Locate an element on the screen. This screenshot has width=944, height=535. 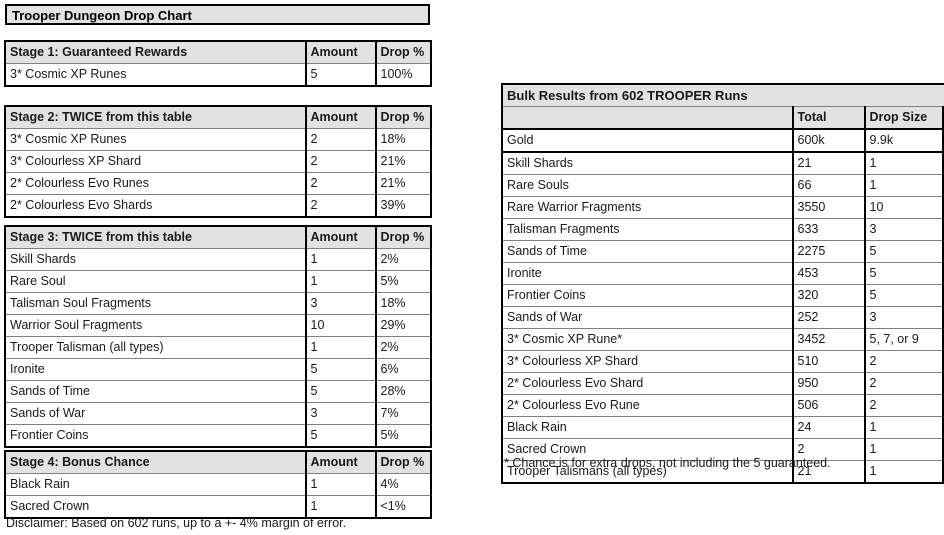
table-row: Ironite 5 6% is located at coordinates (218, 369).